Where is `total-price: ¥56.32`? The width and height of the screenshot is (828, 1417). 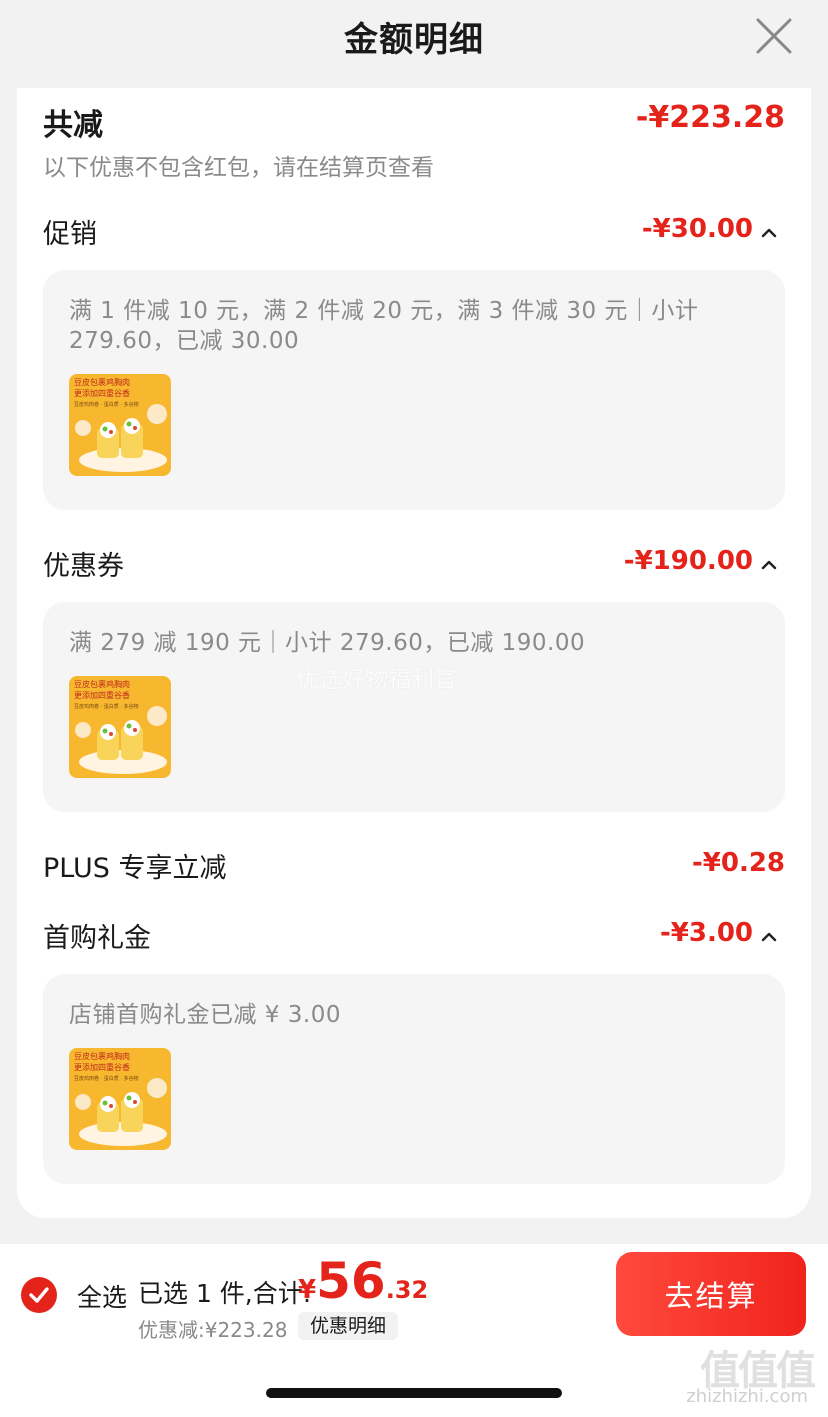
total-price: ¥56.32 is located at coordinates (363, 1281).